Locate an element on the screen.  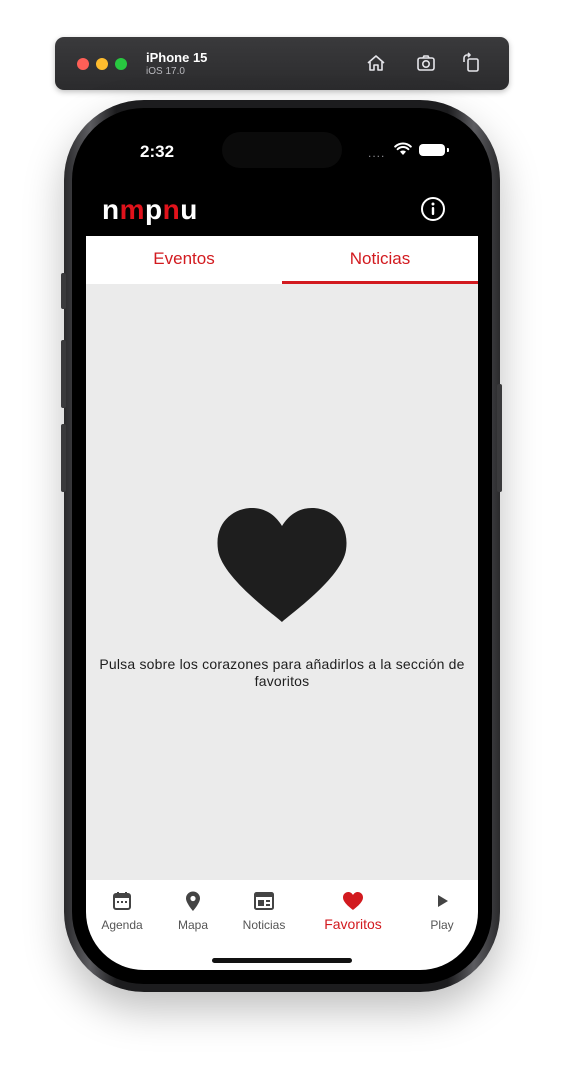
home-indicator is located at coordinates (282, 960).